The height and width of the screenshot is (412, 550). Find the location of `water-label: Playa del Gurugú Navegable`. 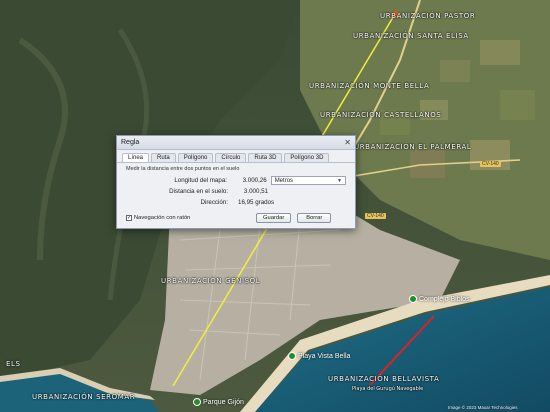

water-label: Playa del Gurugú Navegable is located at coordinates (388, 389).